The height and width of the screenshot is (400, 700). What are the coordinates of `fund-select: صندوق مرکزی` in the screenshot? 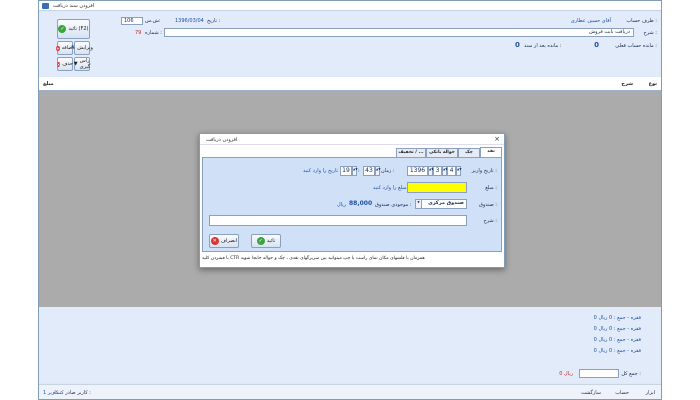 It's located at (444, 204).